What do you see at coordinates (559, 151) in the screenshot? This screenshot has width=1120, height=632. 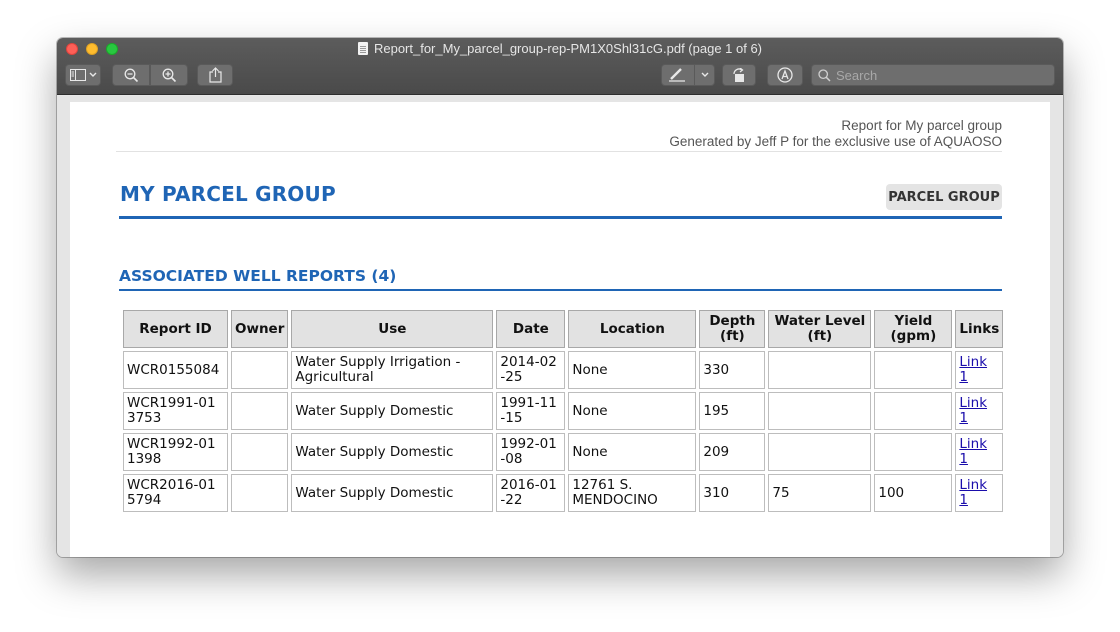 I see `header-divider` at bounding box center [559, 151].